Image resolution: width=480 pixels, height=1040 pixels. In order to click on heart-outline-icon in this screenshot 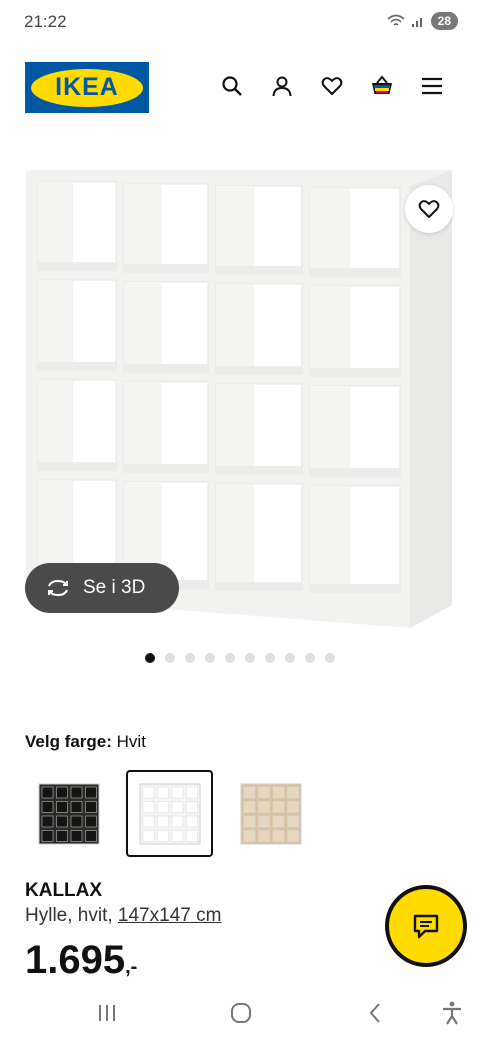, I will do `click(429, 209)`.